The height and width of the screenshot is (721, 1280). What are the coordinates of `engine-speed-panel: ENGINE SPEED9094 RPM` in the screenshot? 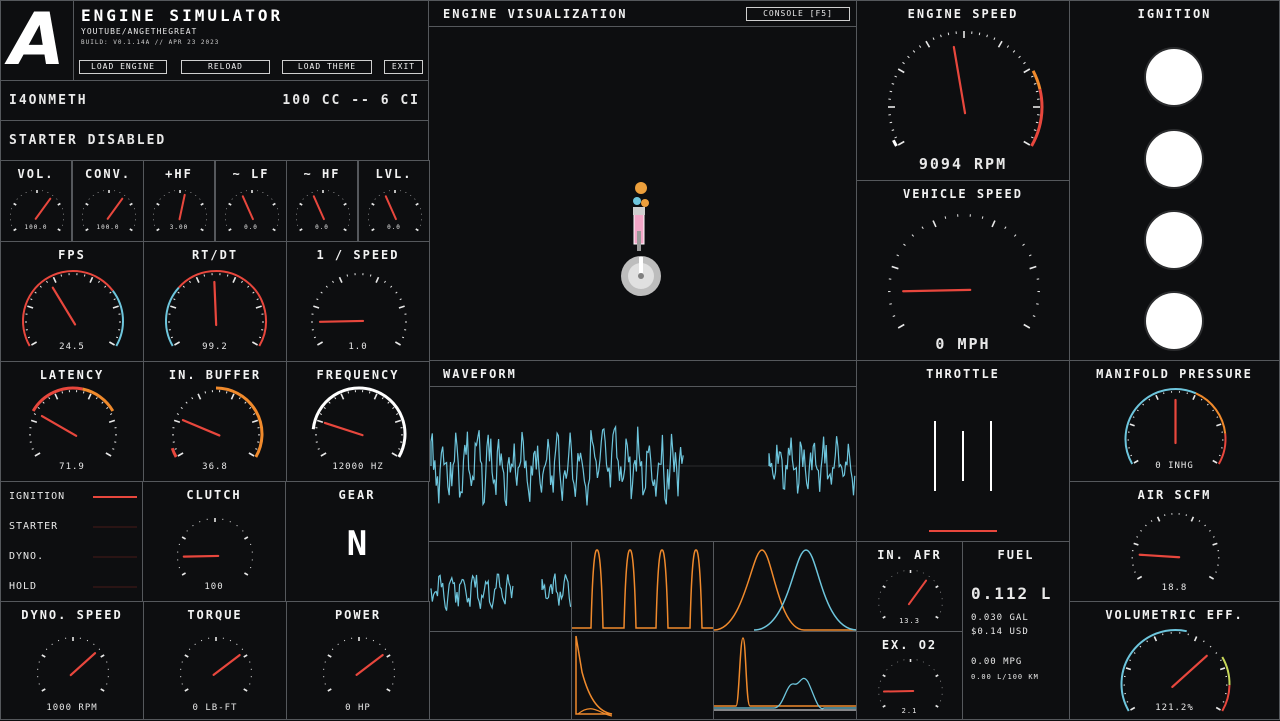 It's located at (963, 90).